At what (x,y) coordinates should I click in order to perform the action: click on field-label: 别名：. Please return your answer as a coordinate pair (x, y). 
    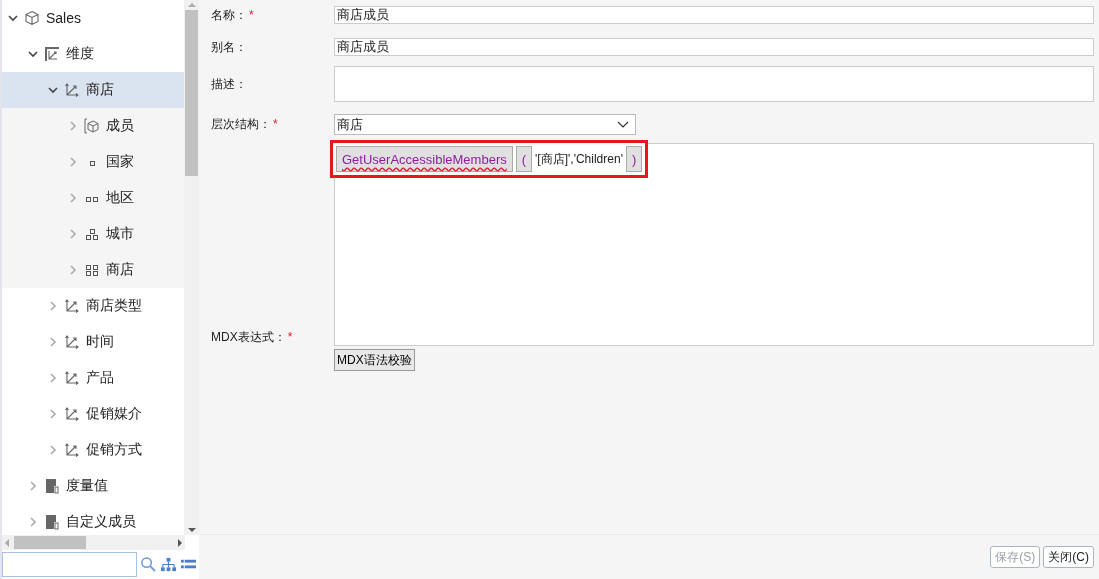
    Looking at the image, I should click on (229, 47).